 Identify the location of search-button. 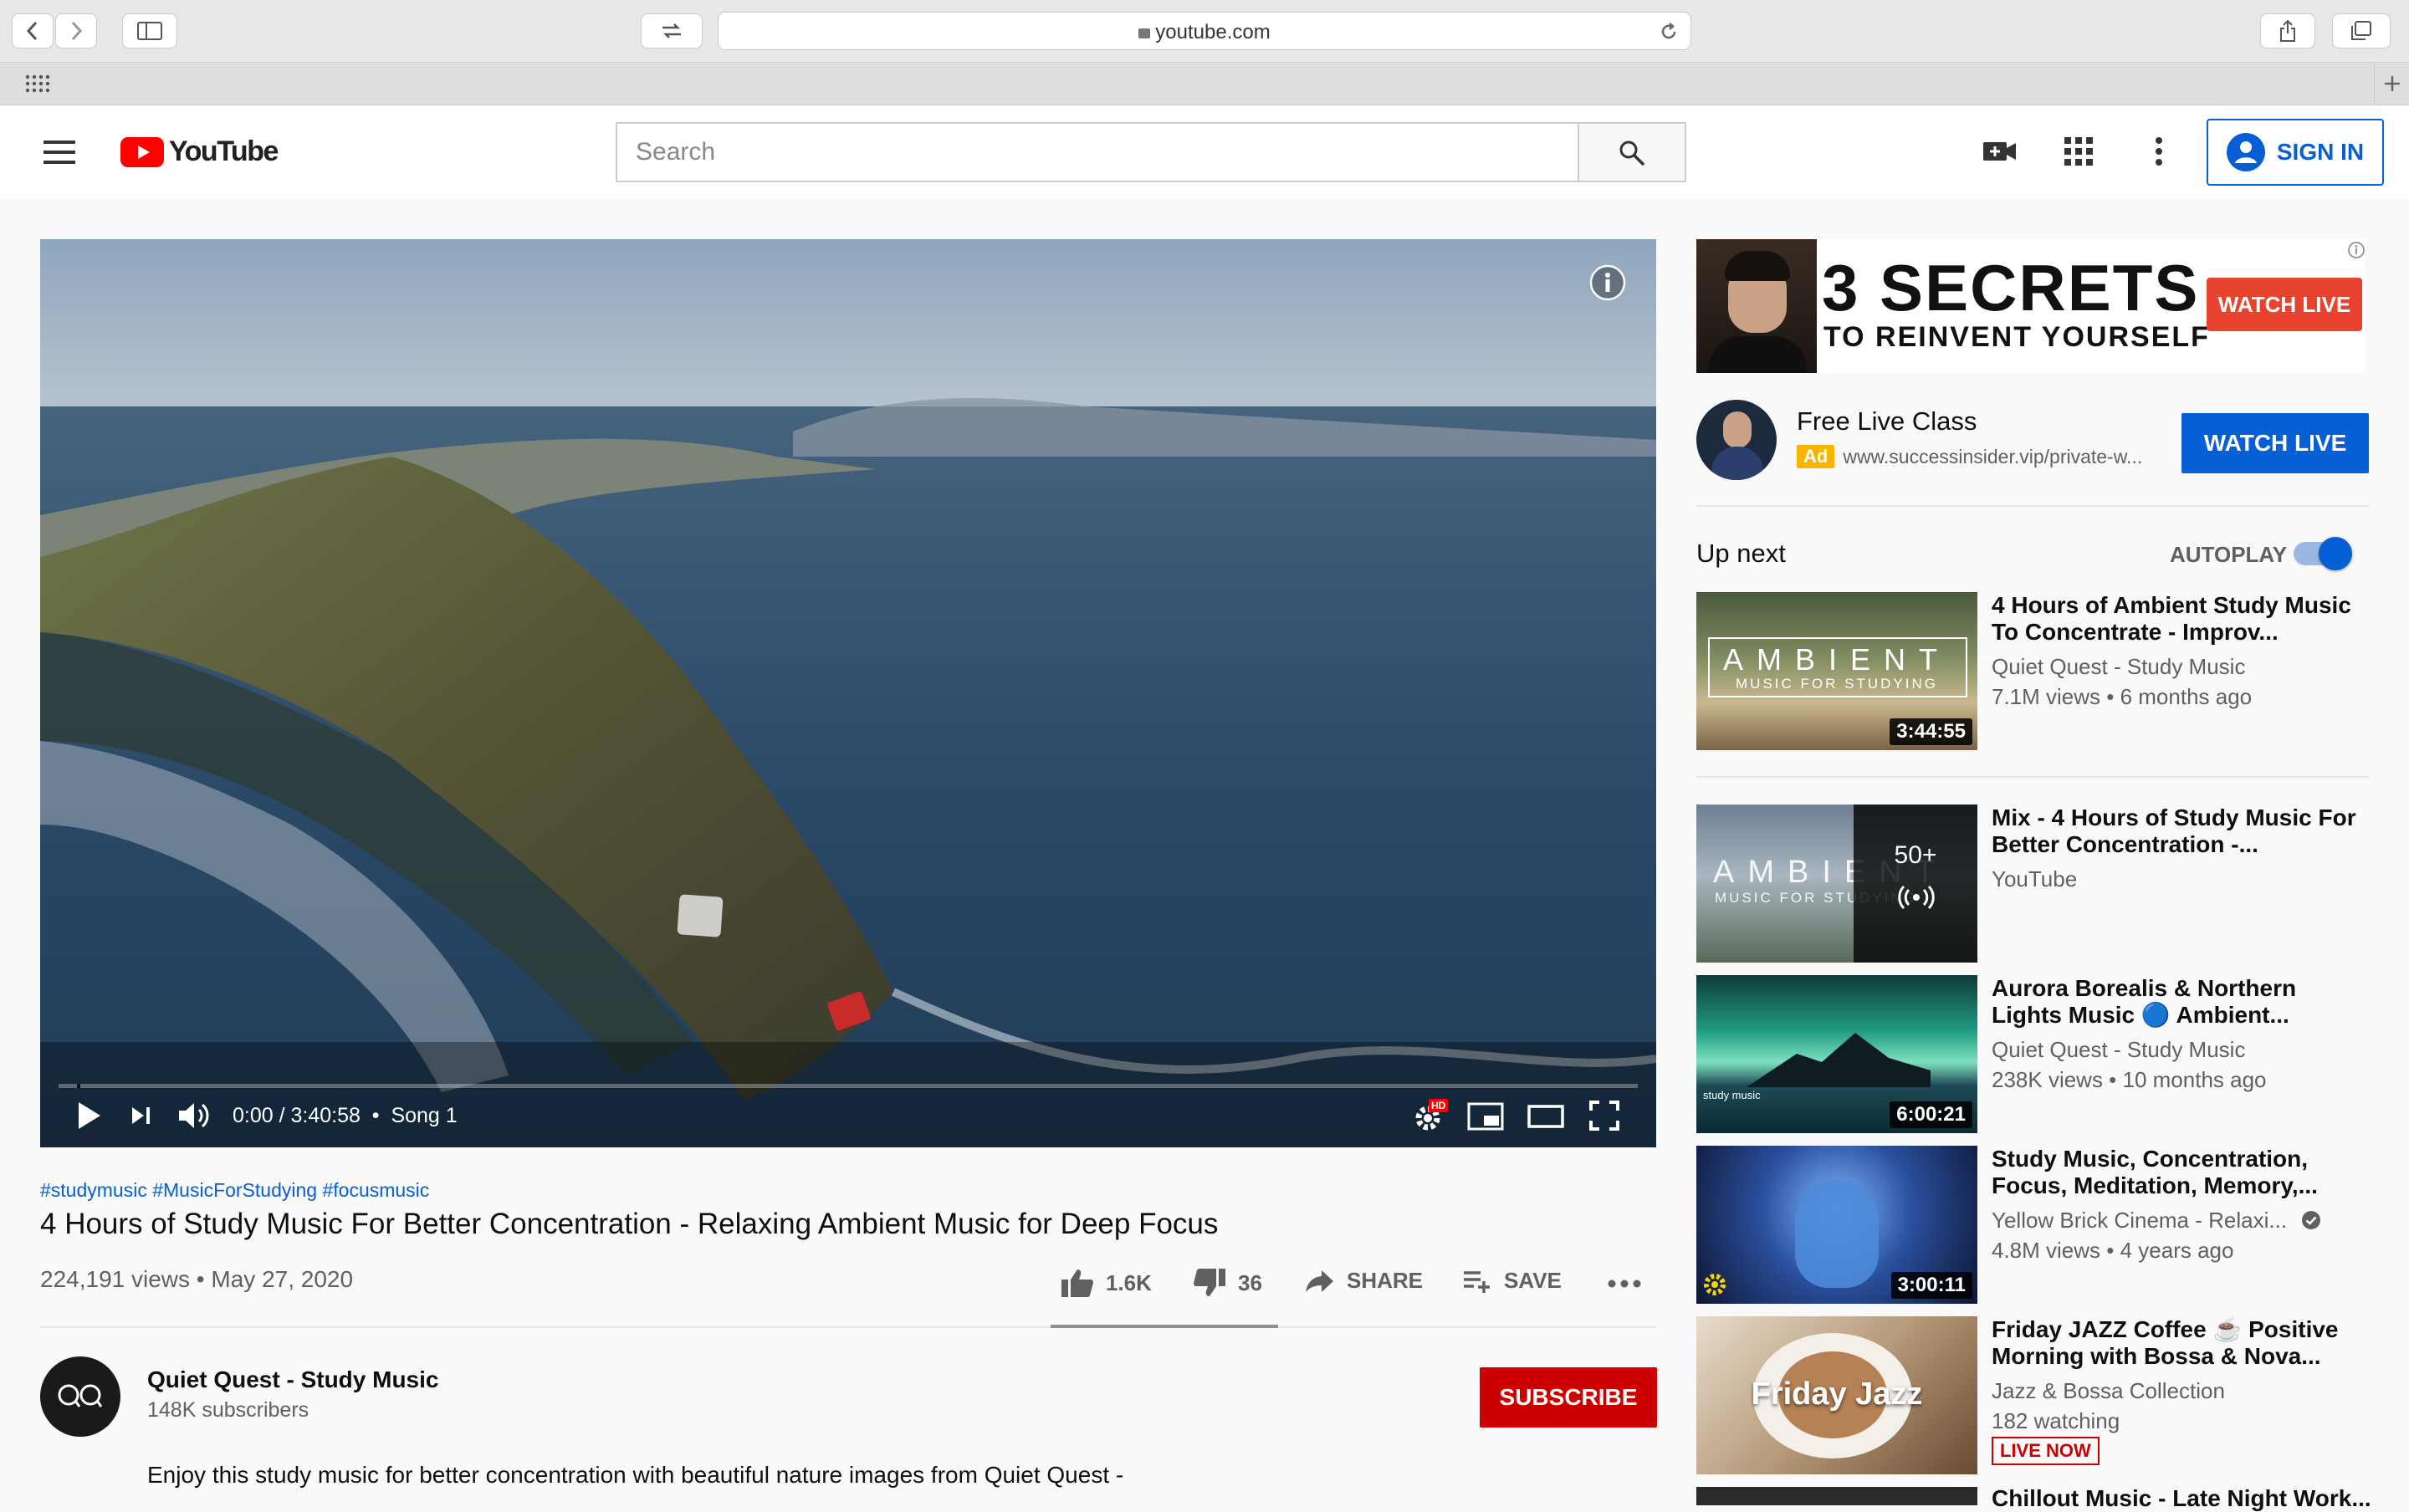
(1632, 152).